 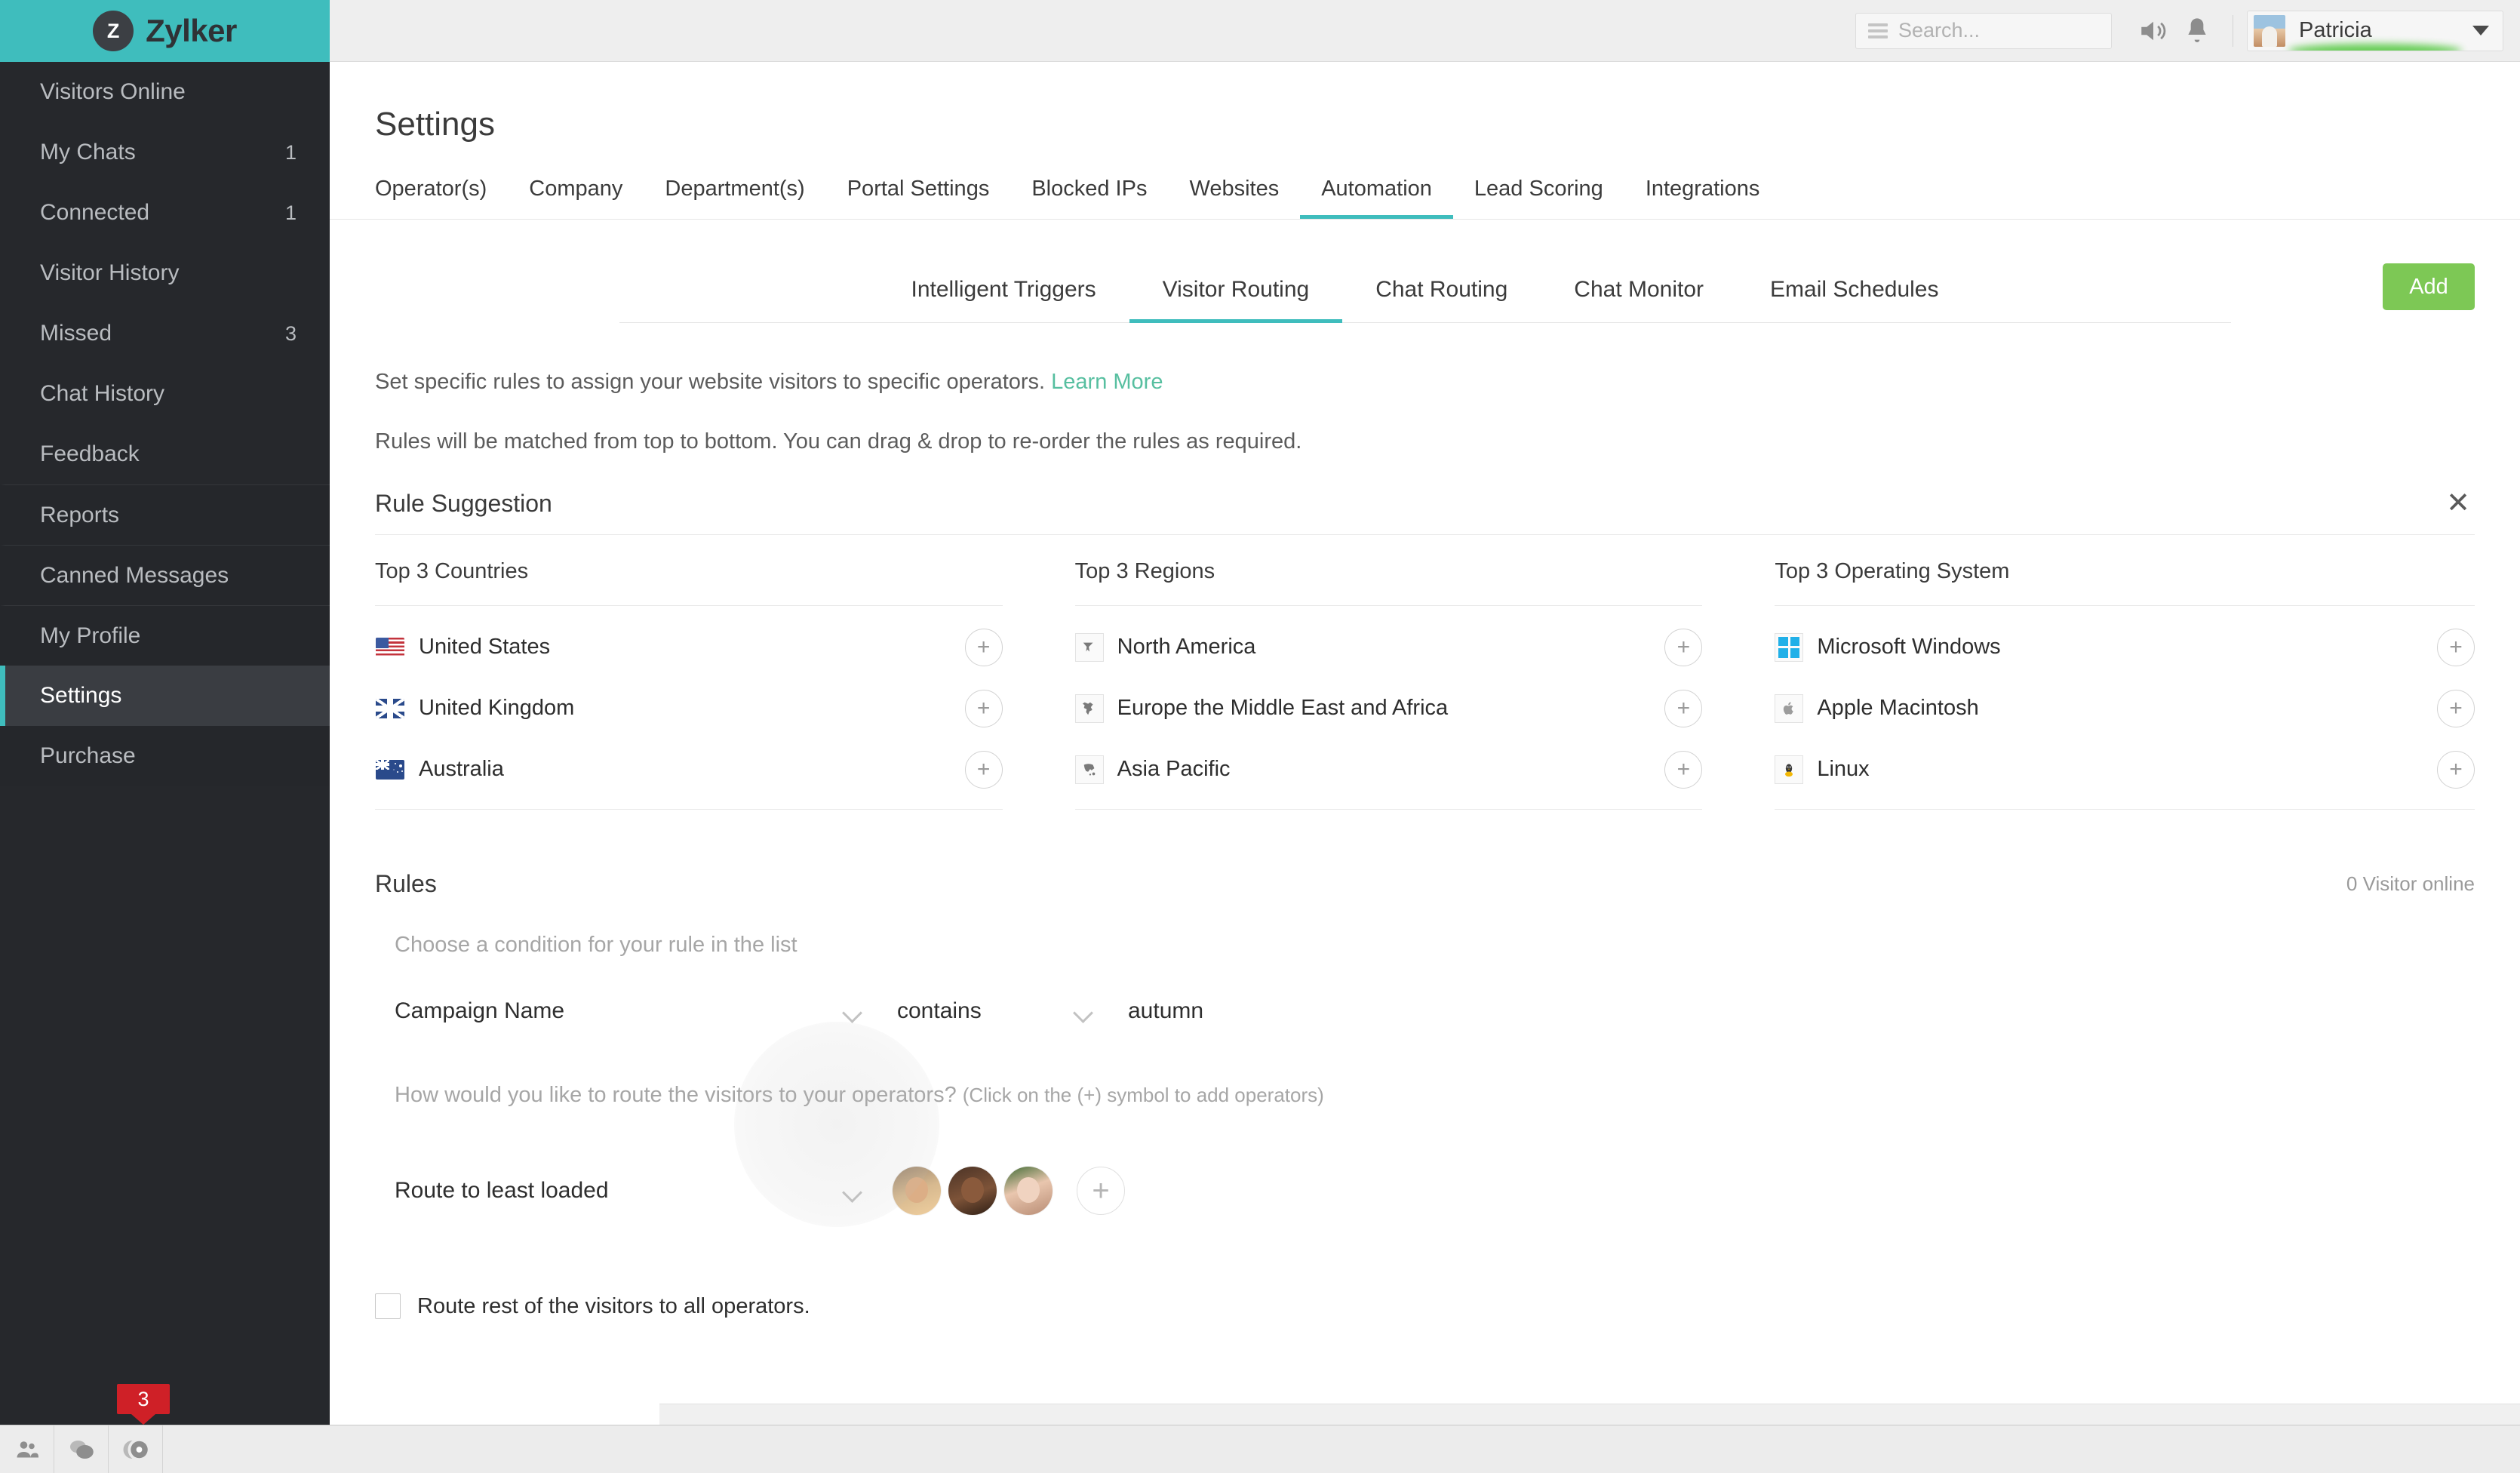 What do you see at coordinates (165, 92) in the screenshot?
I see `sidebar-item-visitors-online: Visitors Online` at bounding box center [165, 92].